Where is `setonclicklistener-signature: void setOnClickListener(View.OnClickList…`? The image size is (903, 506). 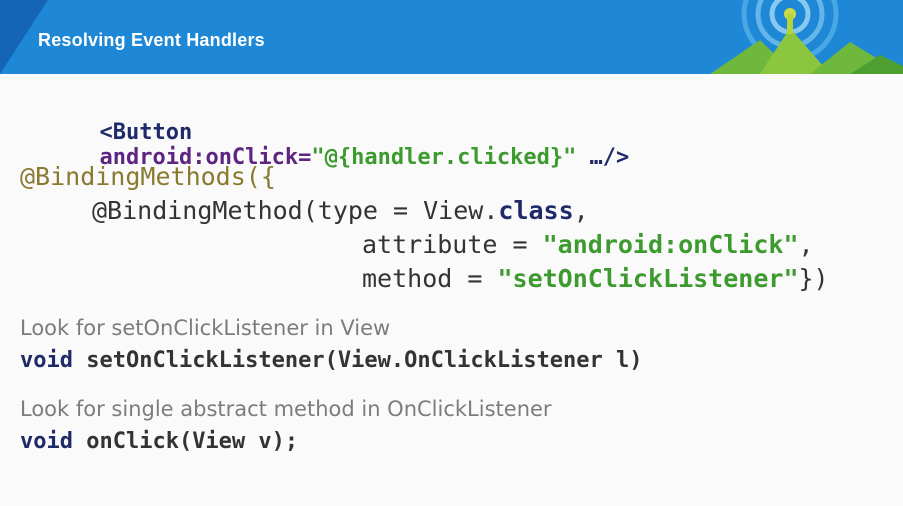
setonclicklistener-signature: void setOnClickListener(View.OnClickList… is located at coordinates (331, 360).